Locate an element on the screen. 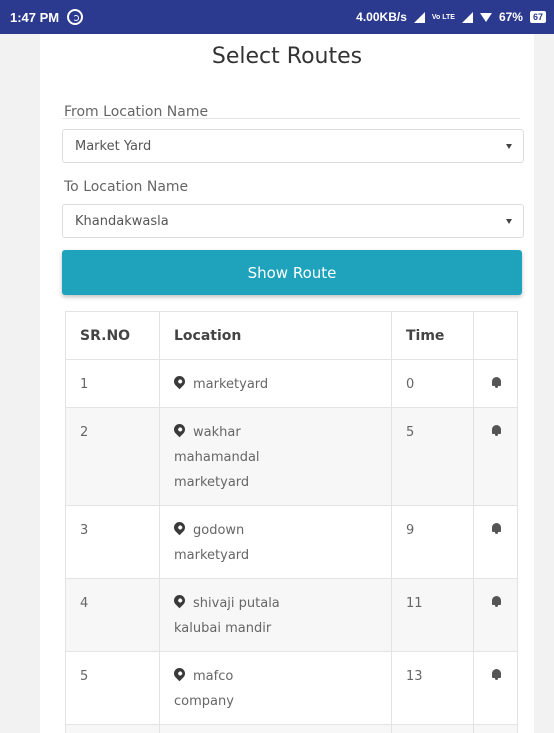 This screenshot has width=554, height=733. sr-cell: 1 is located at coordinates (112, 383).